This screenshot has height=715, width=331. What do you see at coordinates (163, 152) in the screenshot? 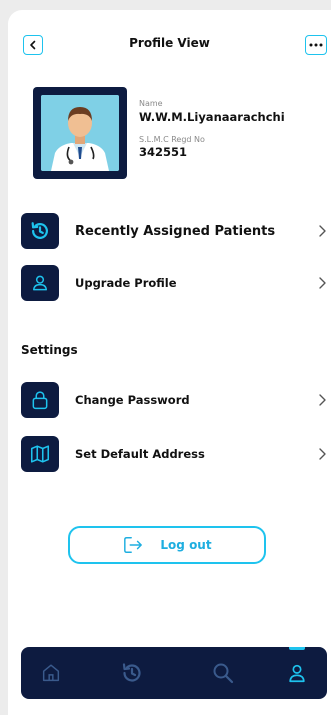
I see `reg-number-value: 342551` at bounding box center [163, 152].